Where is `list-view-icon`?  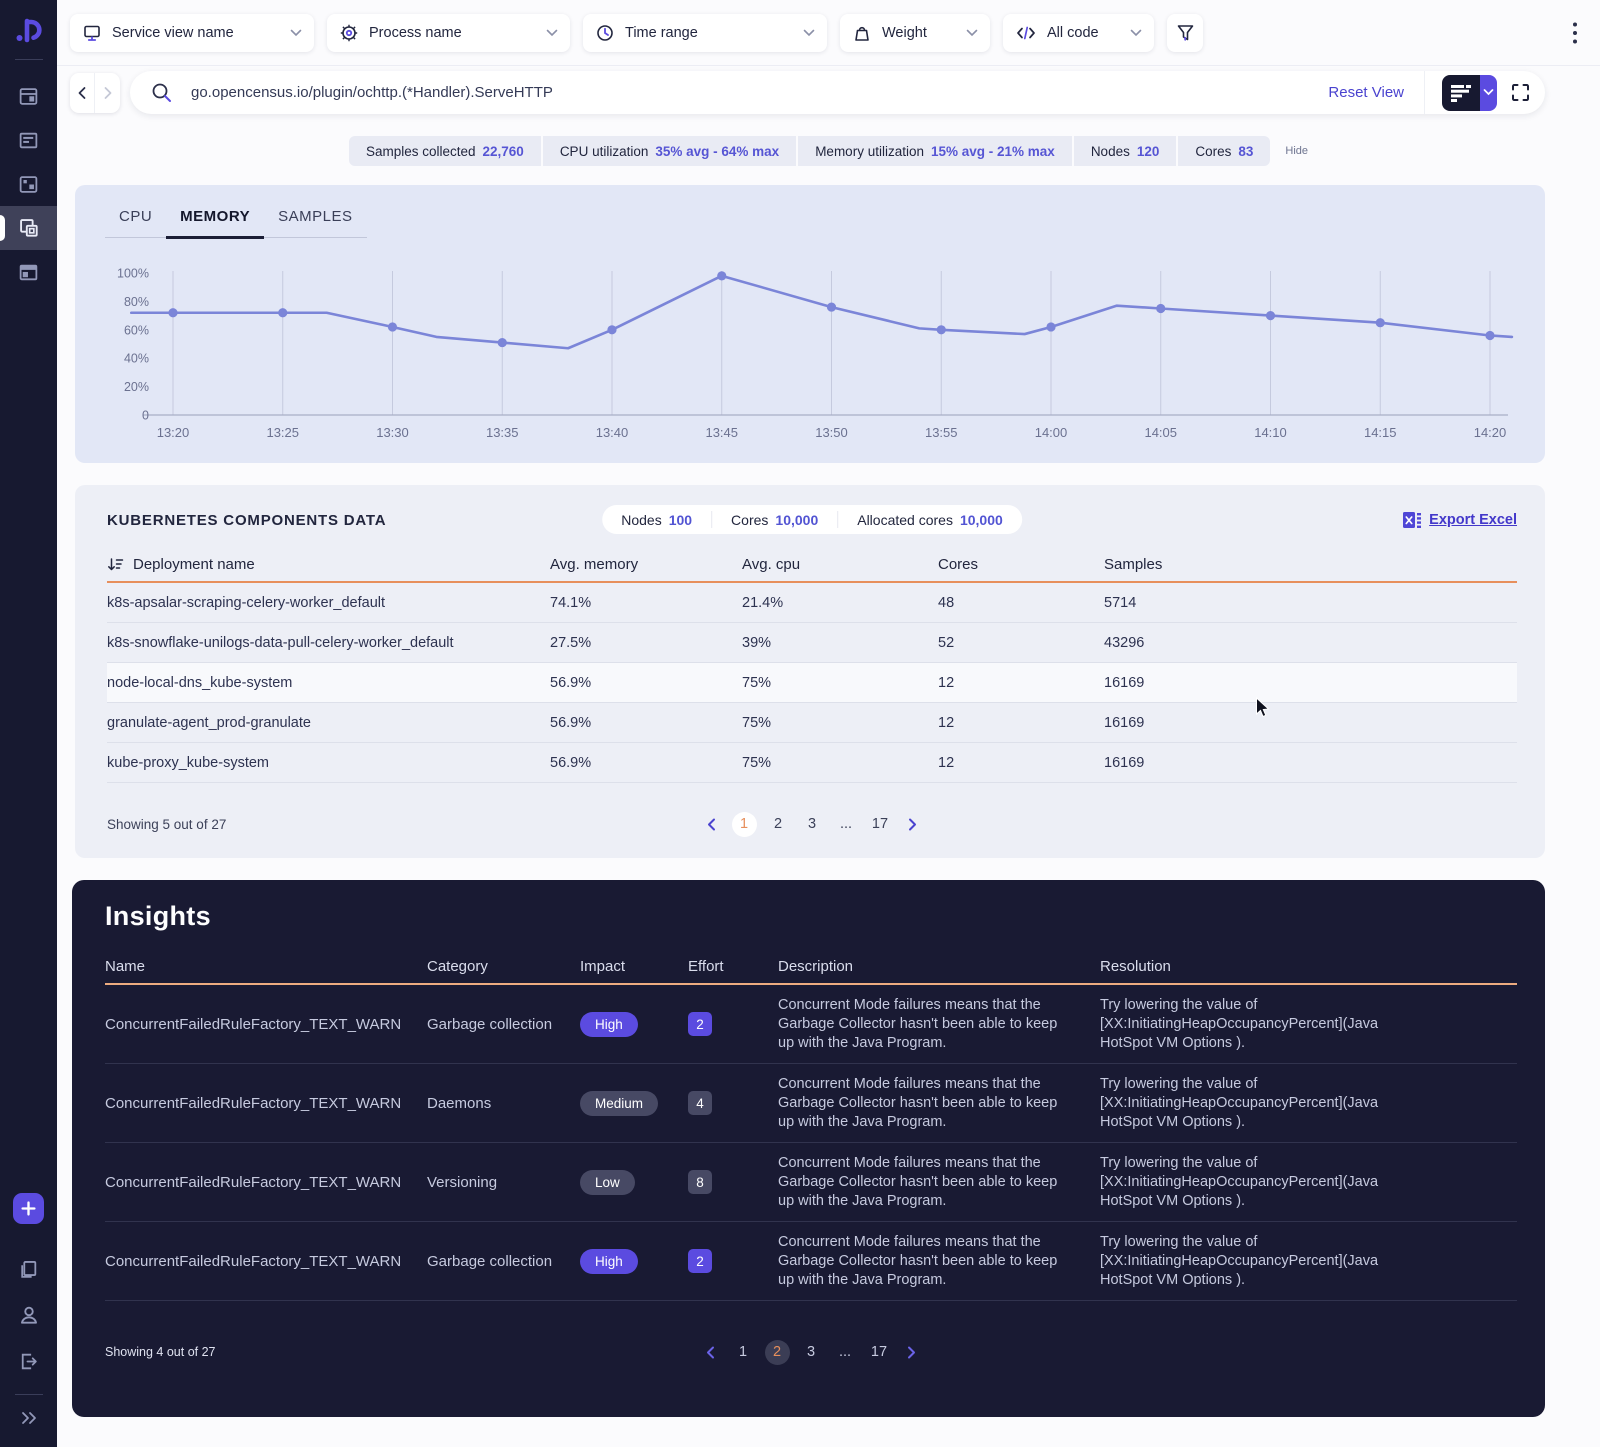 list-view-icon is located at coordinates (28, 140).